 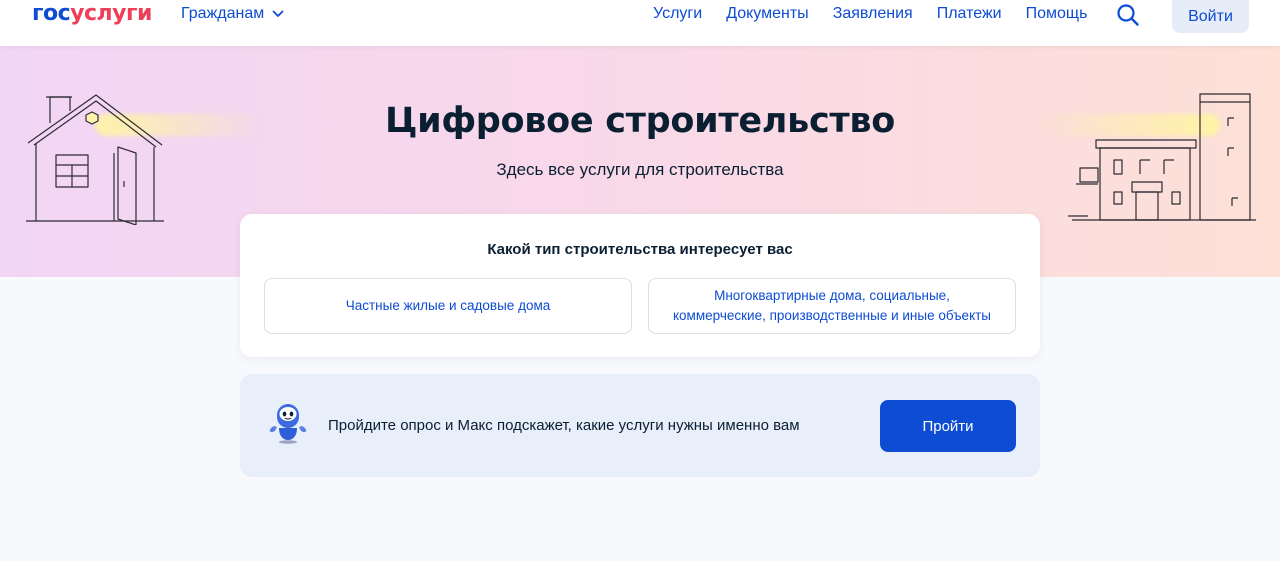 What do you see at coordinates (677, 14) in the screenshot?
I see `nav-services: Услуги` at bounding box center [677, 14].